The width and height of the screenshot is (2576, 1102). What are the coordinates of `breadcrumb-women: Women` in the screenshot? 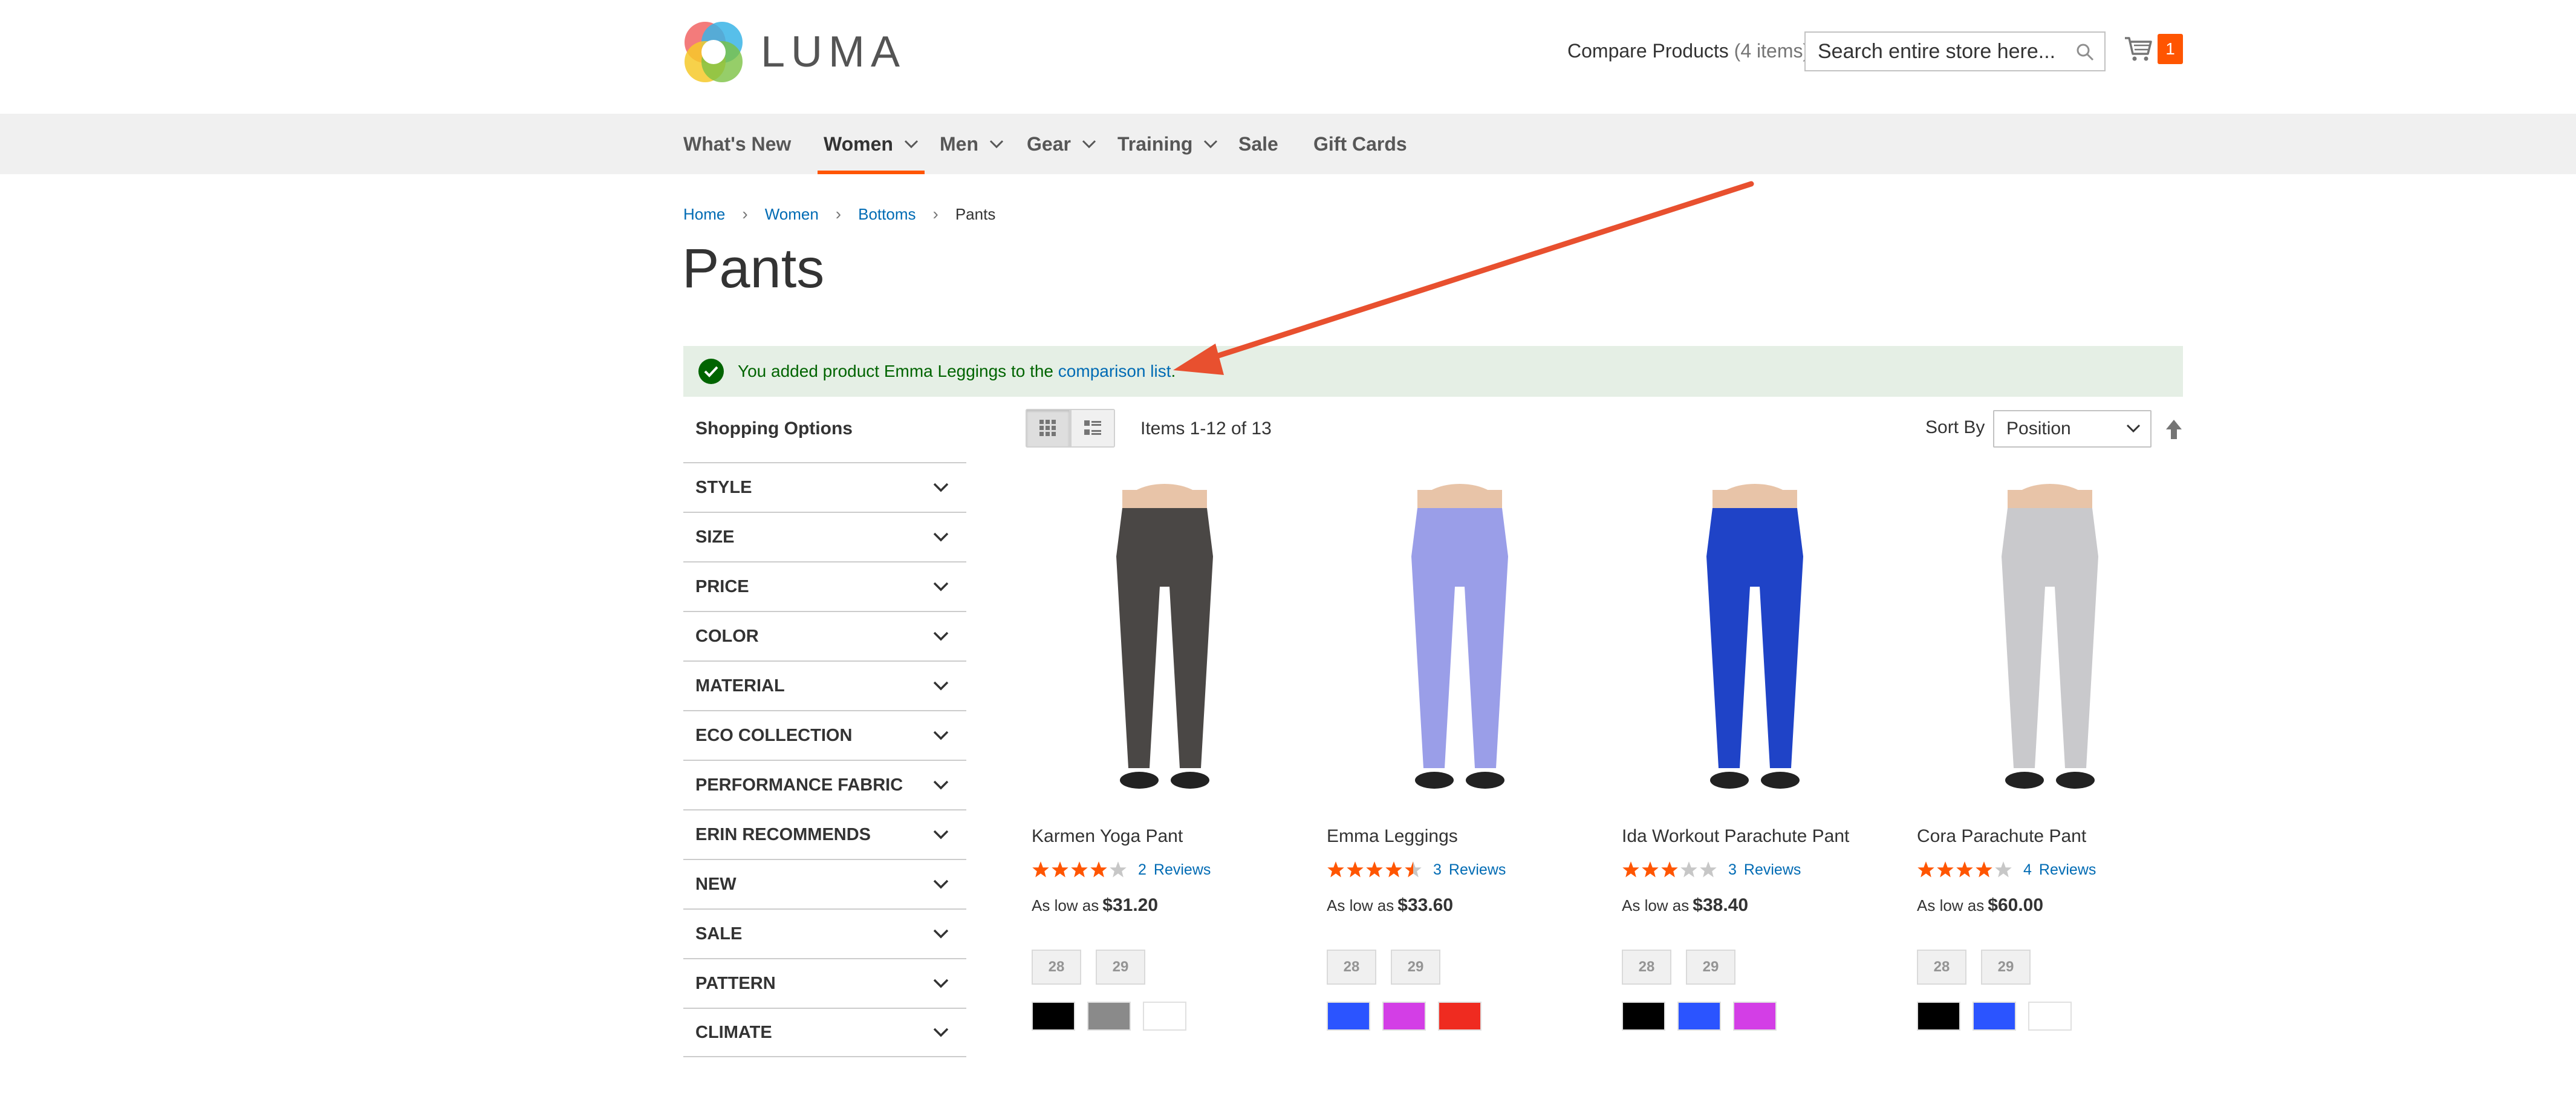 It's located at (792, 214).